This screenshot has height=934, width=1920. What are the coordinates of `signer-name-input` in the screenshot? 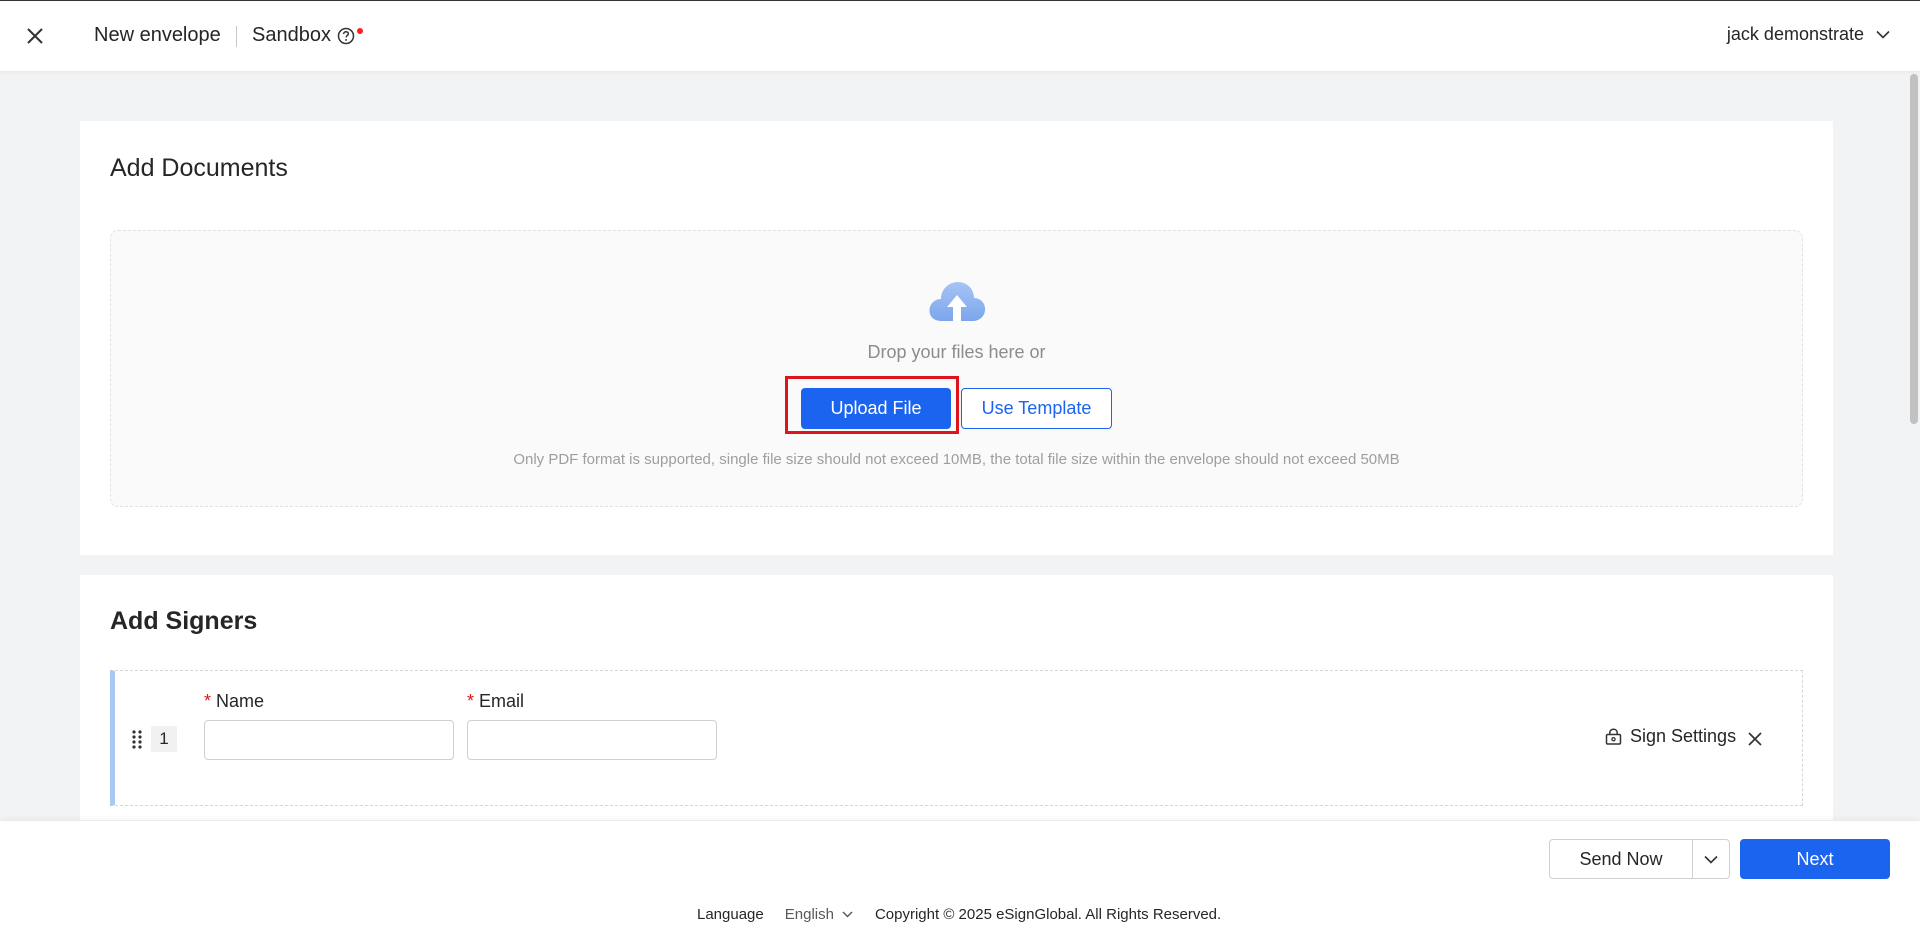 It's located at (329, 740).